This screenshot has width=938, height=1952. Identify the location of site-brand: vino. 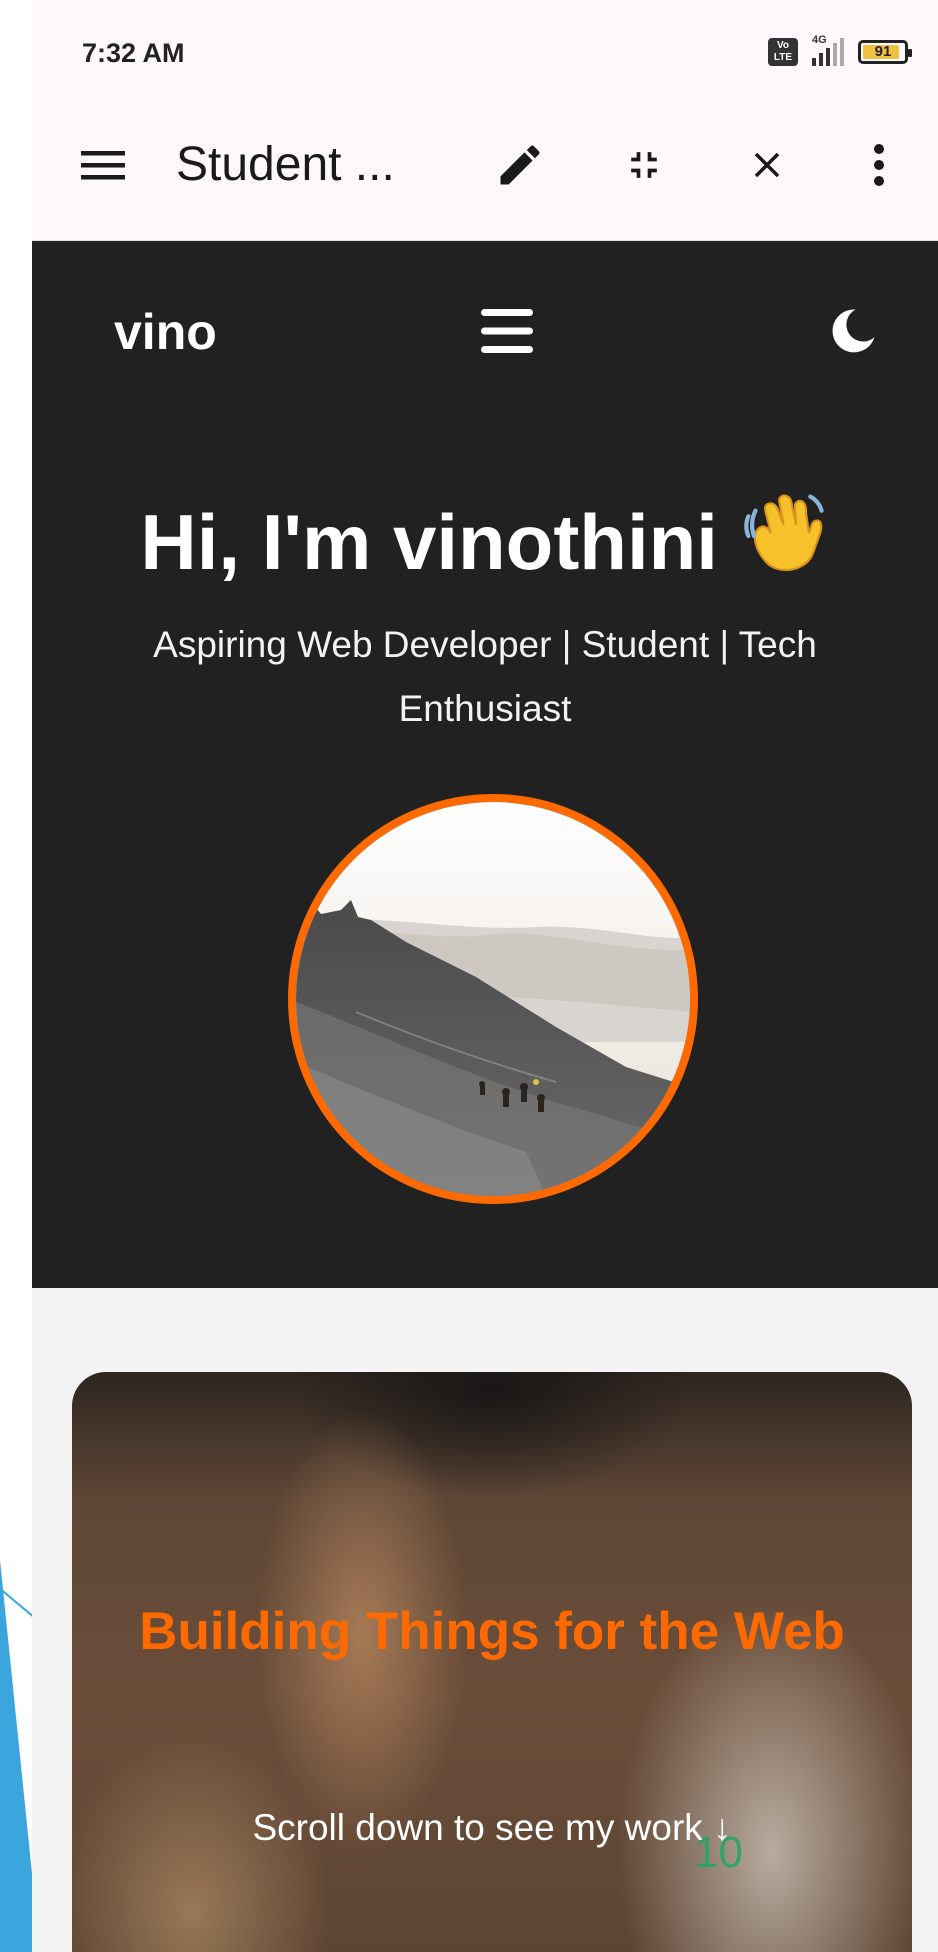
(165, 332).